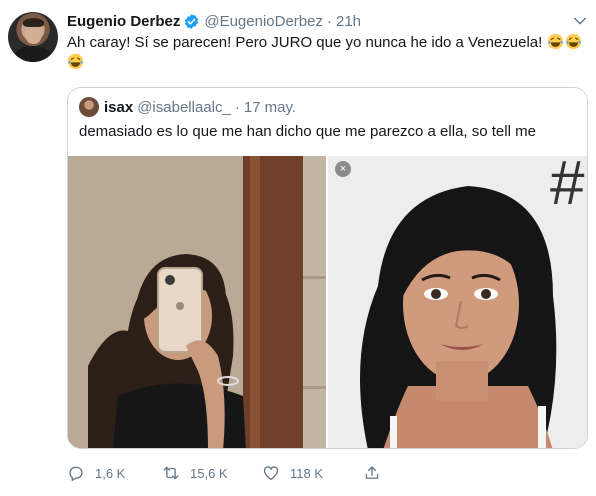 The height and width of the screenshot is (496, 596). Describe the element at coordinates (209, 473) in the screenshot. I see `retweet-count: 15,6 K` at that location.